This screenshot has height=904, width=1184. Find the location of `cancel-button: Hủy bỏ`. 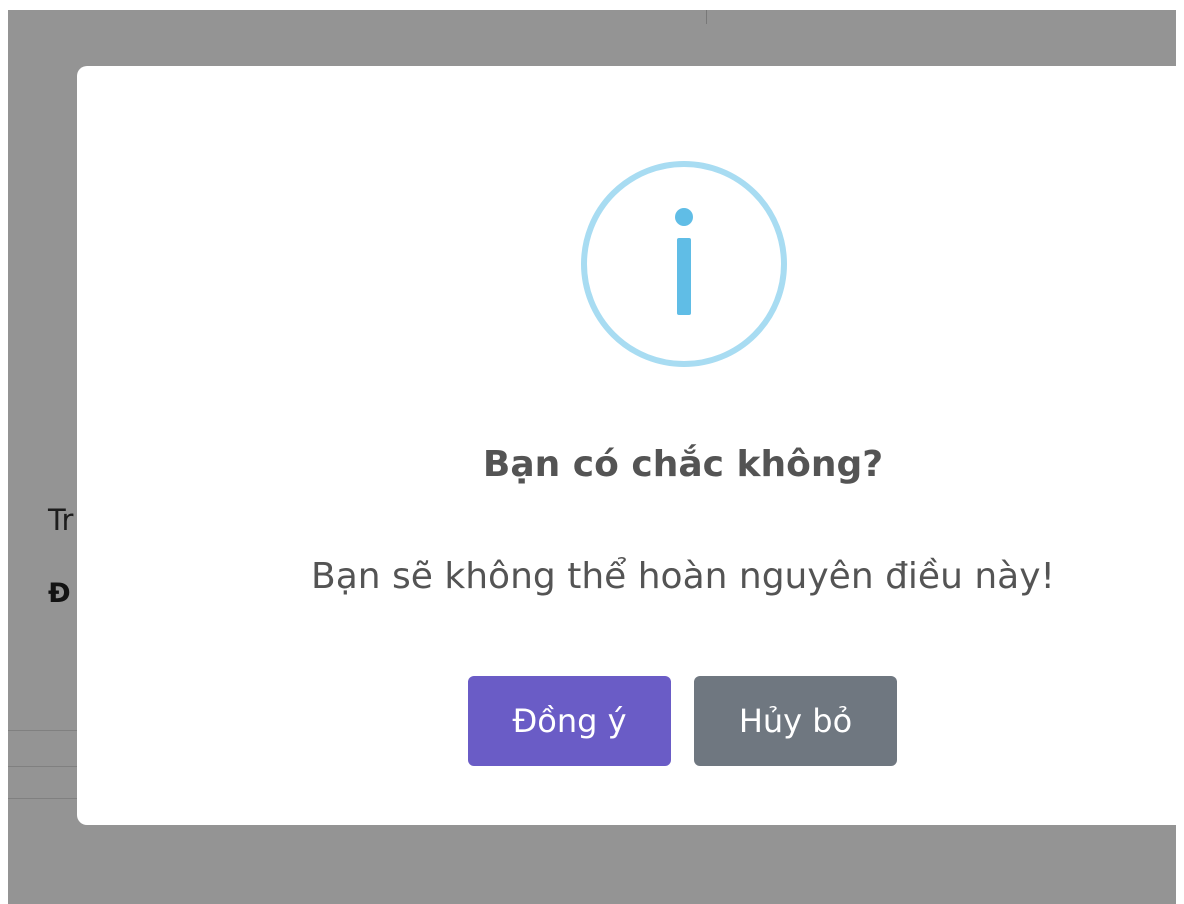

cancel-button: Hủy bỏ is located at coordinates (795, 721).